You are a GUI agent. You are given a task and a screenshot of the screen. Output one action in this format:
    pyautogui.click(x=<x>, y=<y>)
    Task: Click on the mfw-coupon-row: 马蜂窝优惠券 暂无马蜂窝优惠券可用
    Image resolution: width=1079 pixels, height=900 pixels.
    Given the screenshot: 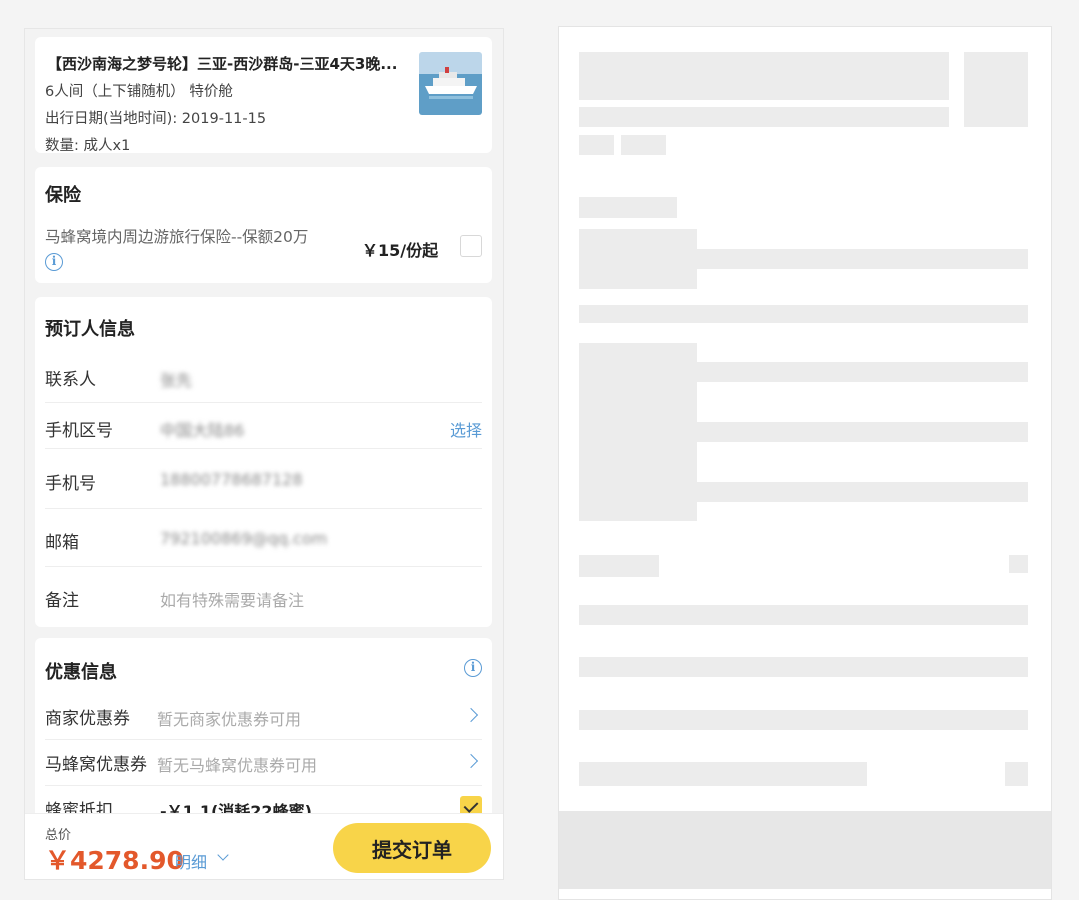 What is the action you would take?
    pyautogui.click(x=263, y=763)
    